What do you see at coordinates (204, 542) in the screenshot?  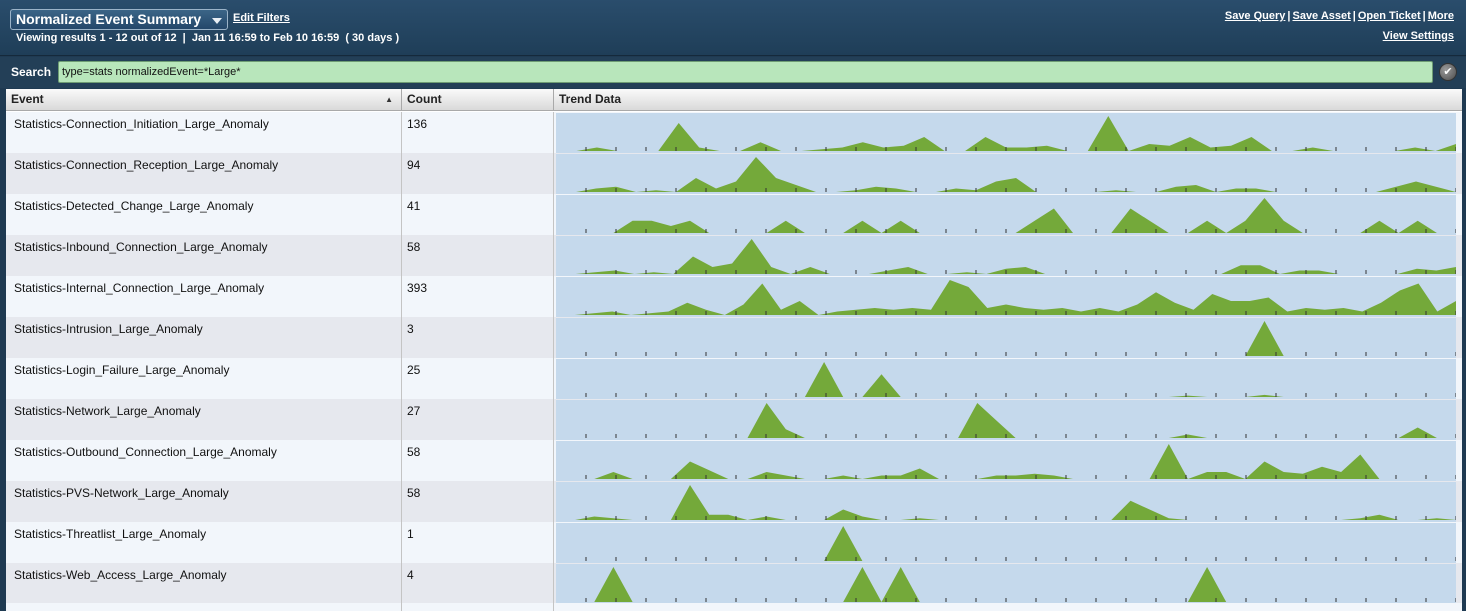 I see `event-name: Statistics-Threatlist_Large_Anomaly` at bounding box center [204, 542].